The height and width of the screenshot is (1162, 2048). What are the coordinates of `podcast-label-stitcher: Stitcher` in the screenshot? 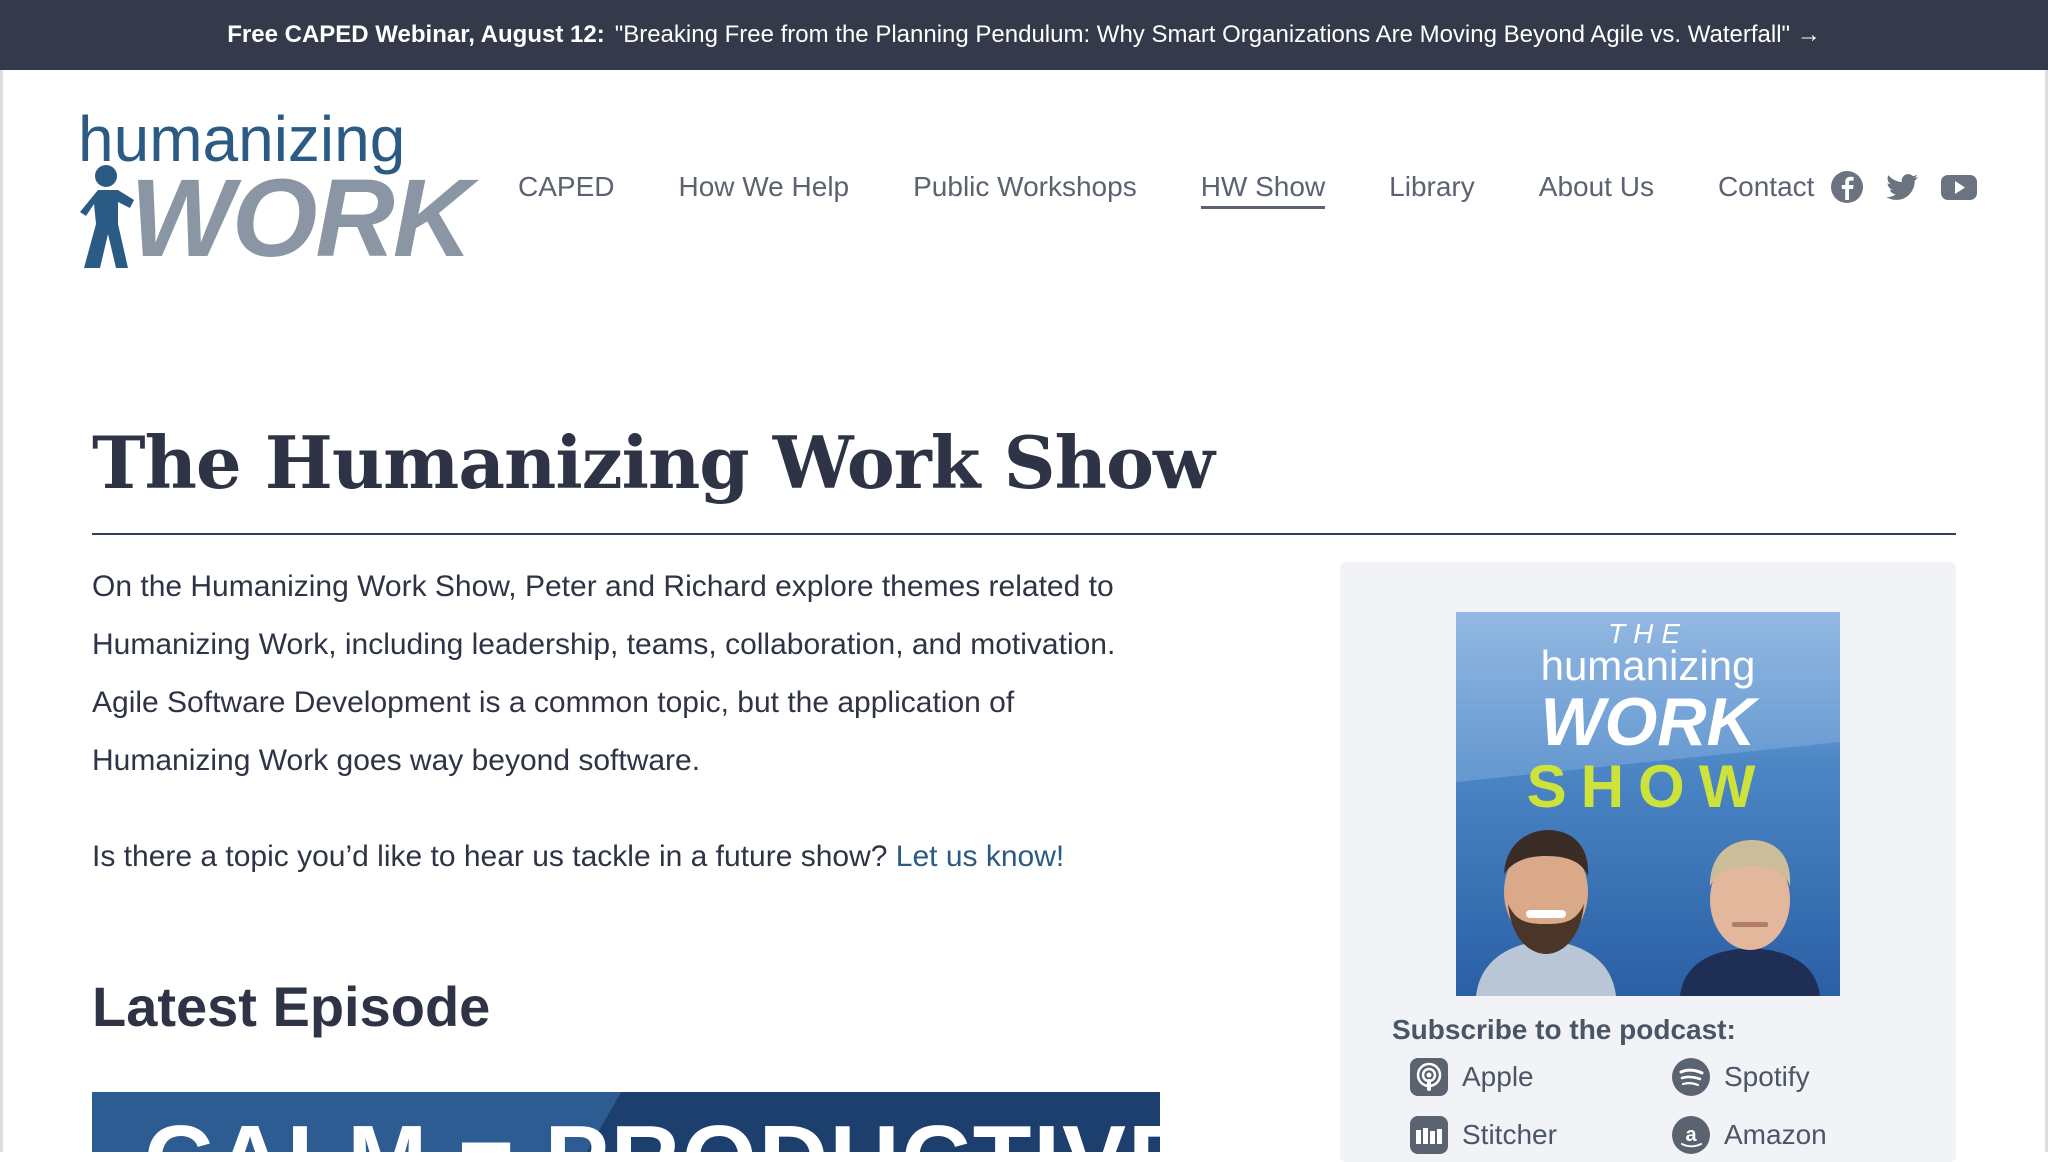 It's located at (1509, 1134).